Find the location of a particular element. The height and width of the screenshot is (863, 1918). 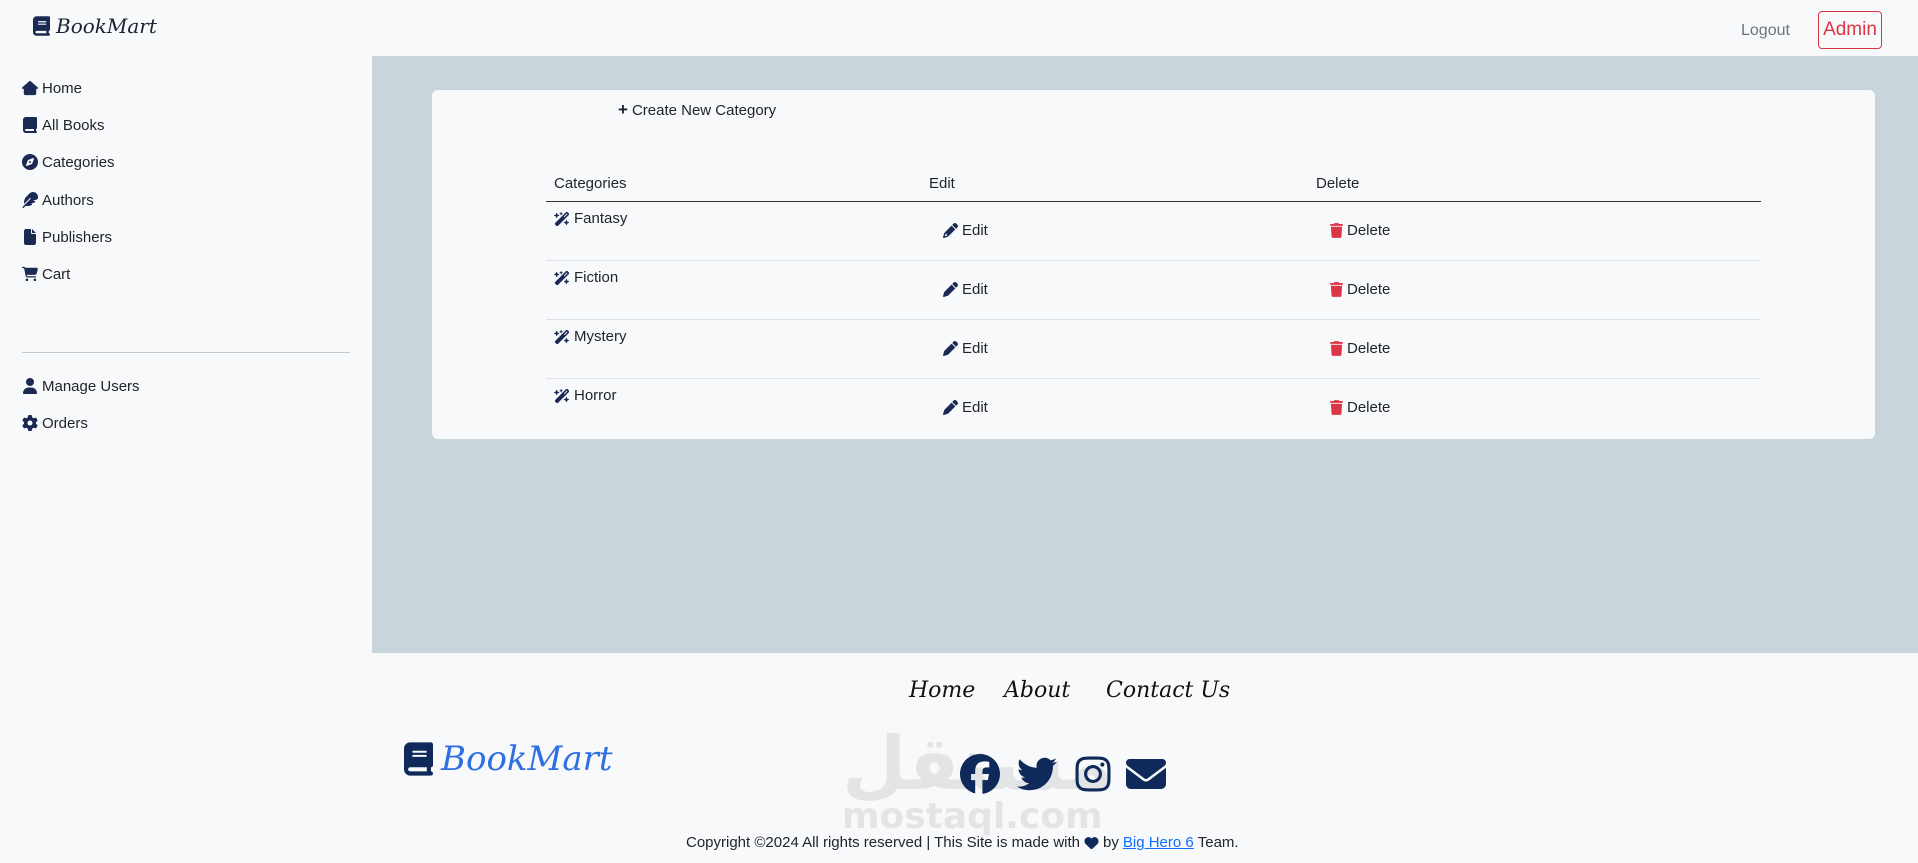

sidebar-item-authors: Authors is located at coordinates (58, 200).